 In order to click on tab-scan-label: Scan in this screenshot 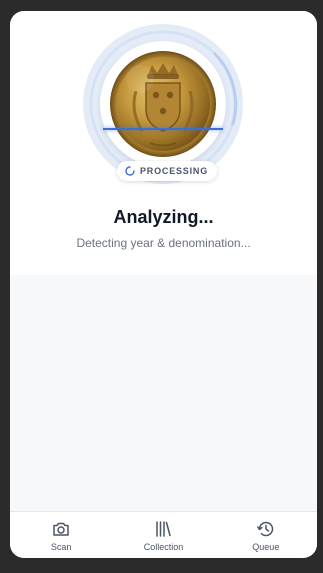, I will do `click(61, 547)`.